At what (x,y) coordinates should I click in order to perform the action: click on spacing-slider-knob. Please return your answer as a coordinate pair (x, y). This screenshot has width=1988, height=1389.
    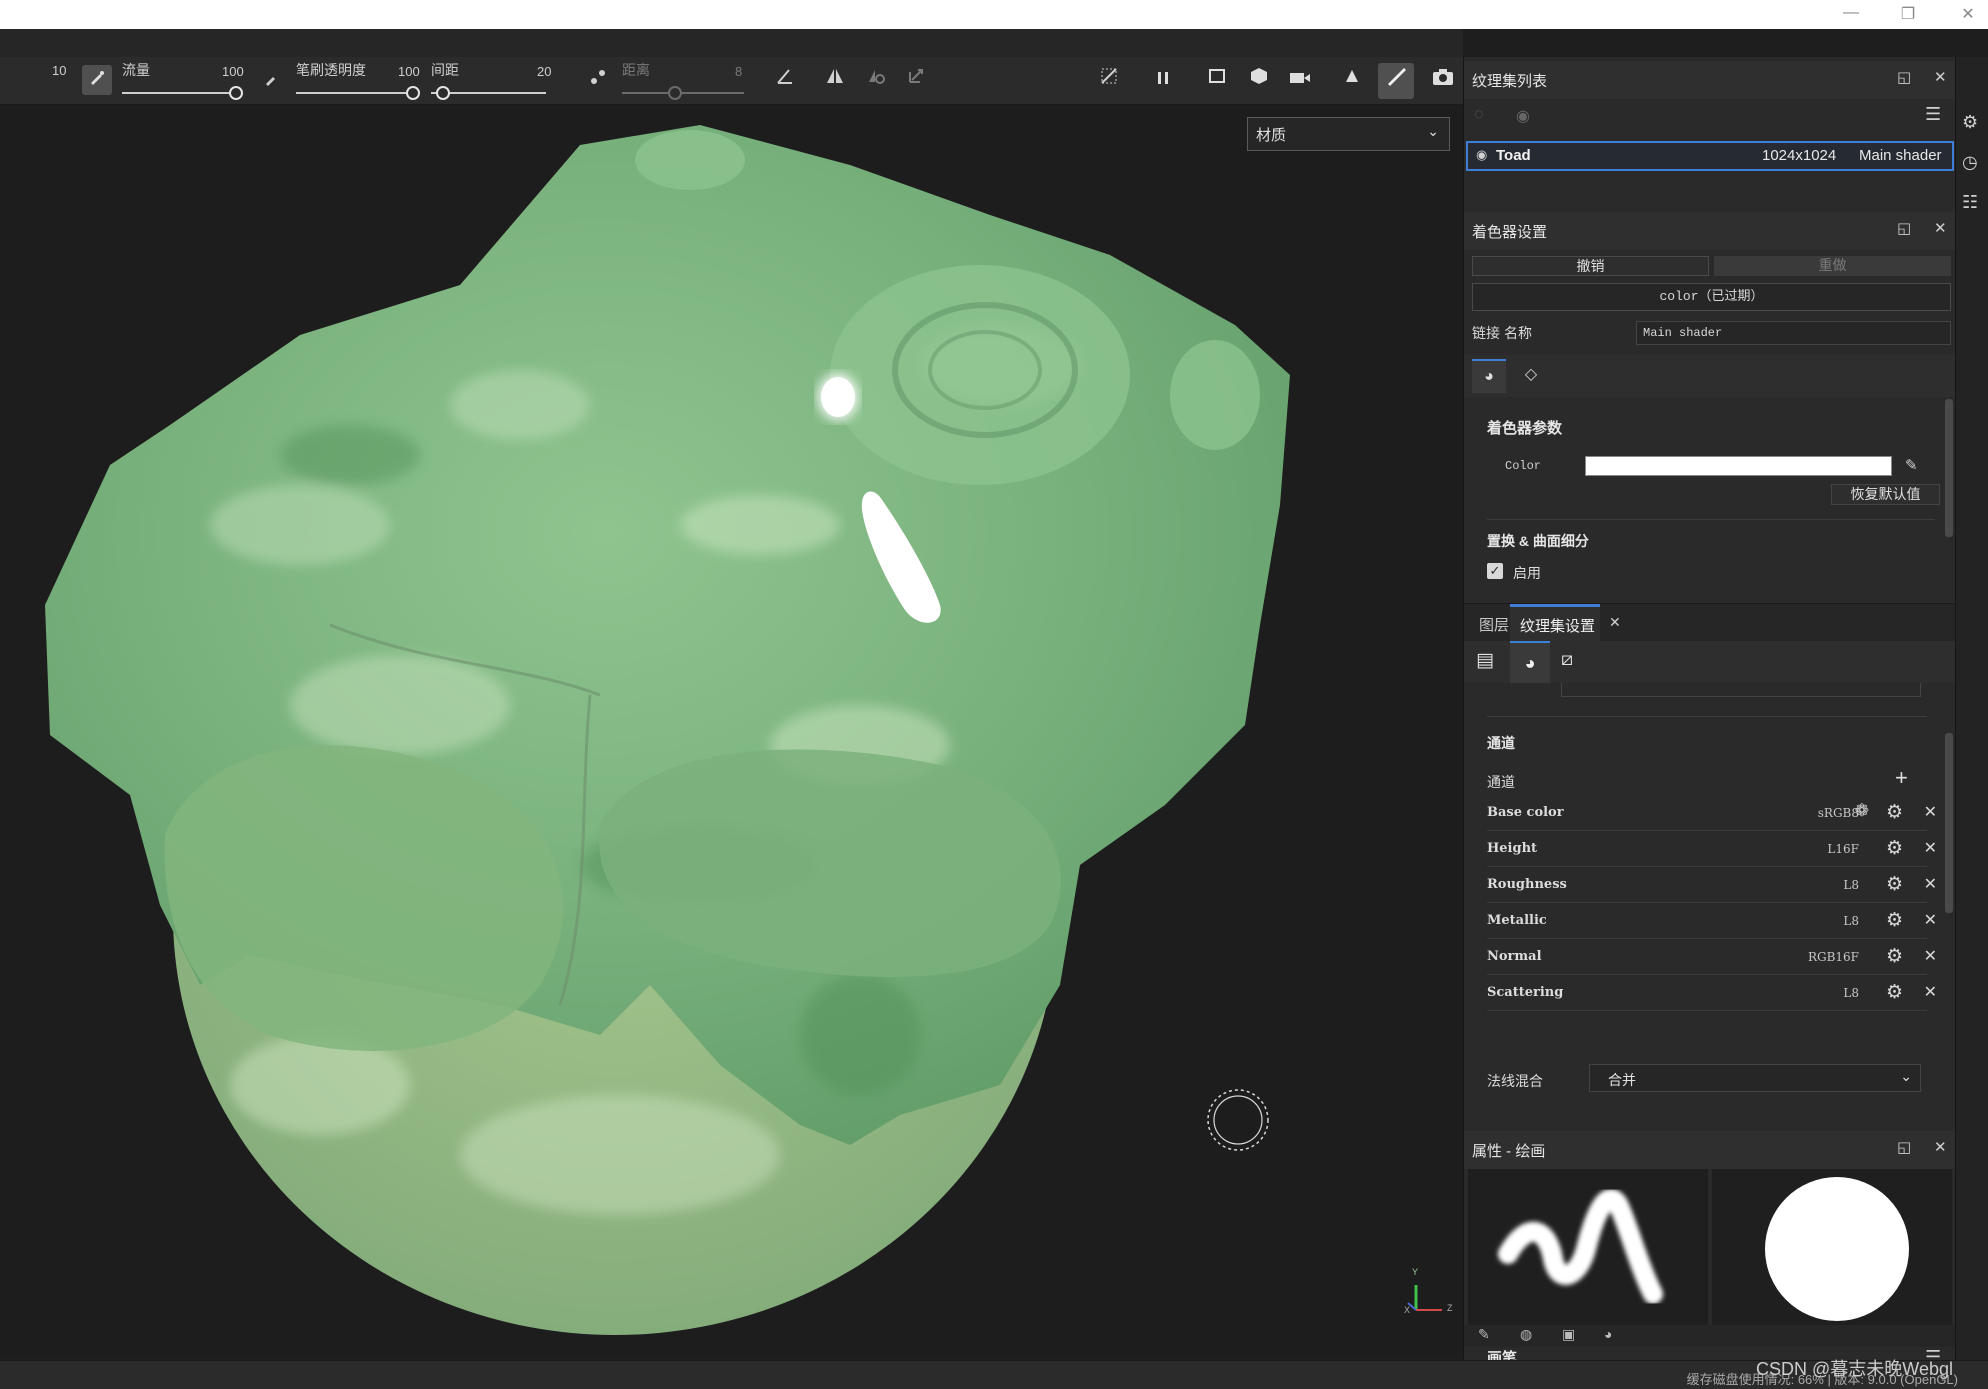
    Looking at the image, I should click on (443, 93).